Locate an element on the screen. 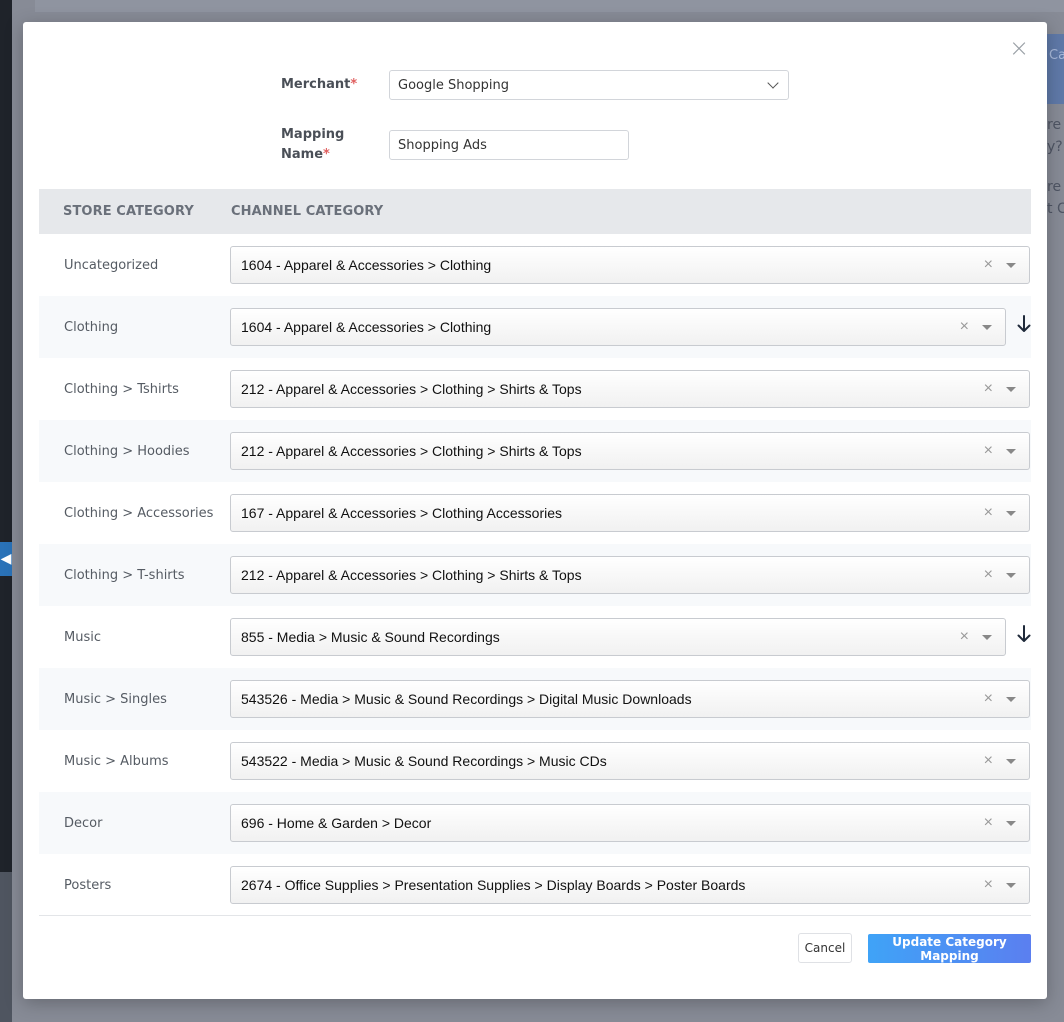  channel-category-select: 855 - Media > Music & Sound Recordings × is located at coordinates (618, 637).